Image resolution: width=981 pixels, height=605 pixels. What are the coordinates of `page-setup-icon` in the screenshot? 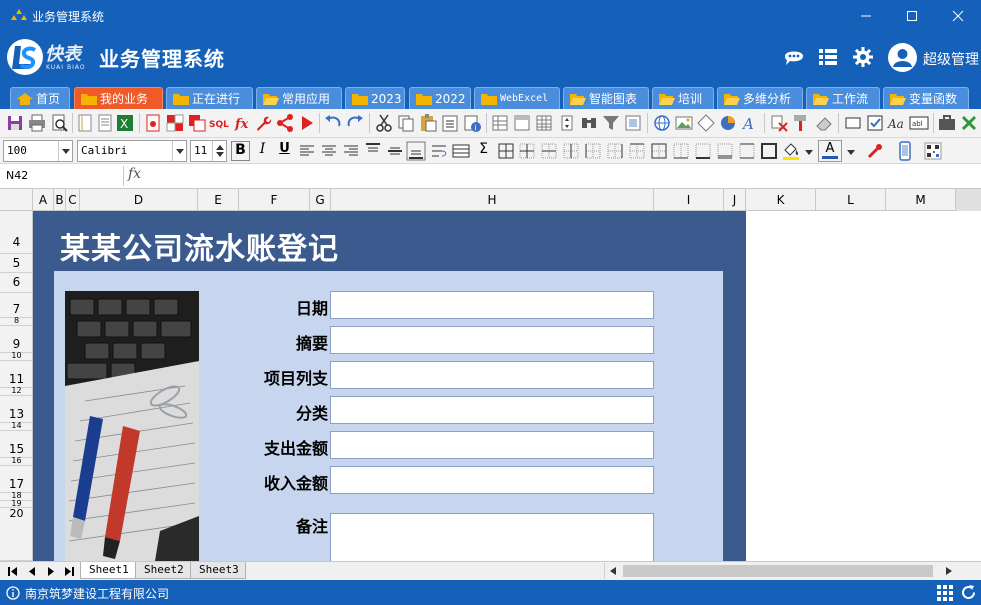 It's located at (85, 123).